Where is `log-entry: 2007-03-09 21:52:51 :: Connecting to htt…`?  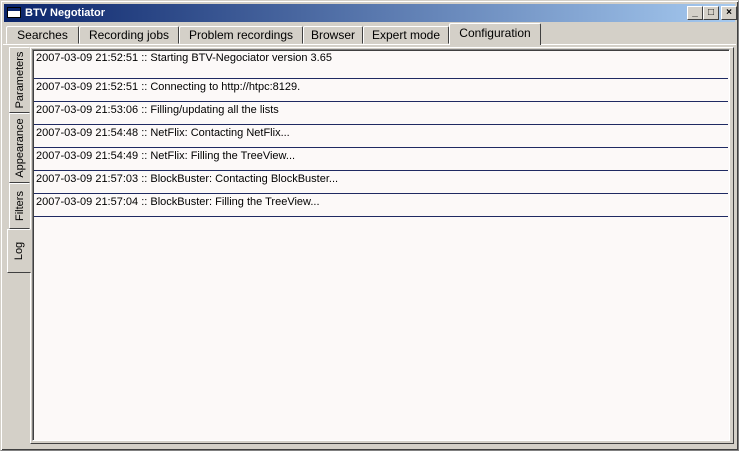 log-entry: 2007-03-09 21:52:51 :: Connecting to htt… is located at coordinates (381, 90).